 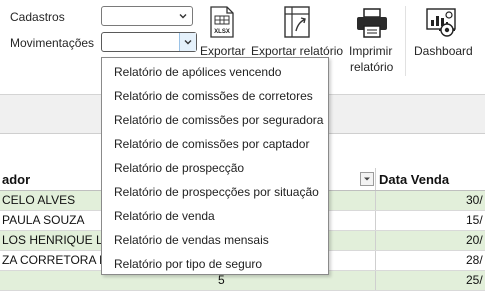 What do you see at coordinates (297, 22) in the screenshot?
I see `export-report-icon` at bounding box center [297, 22].